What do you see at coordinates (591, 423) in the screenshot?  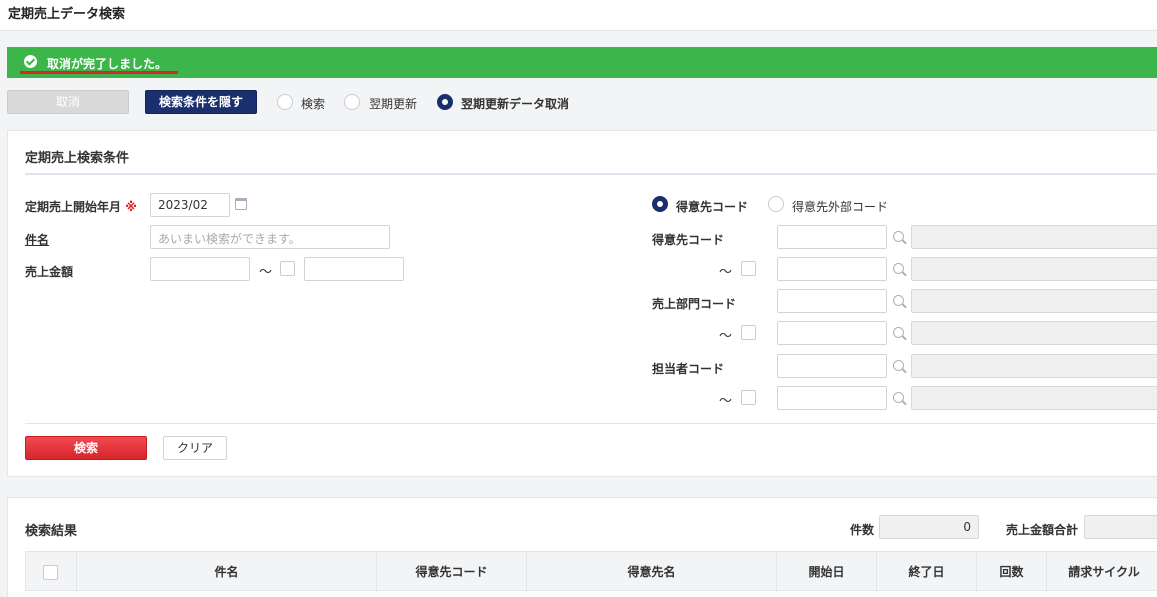 I see `form-divider` at bounding box center [591, 423].